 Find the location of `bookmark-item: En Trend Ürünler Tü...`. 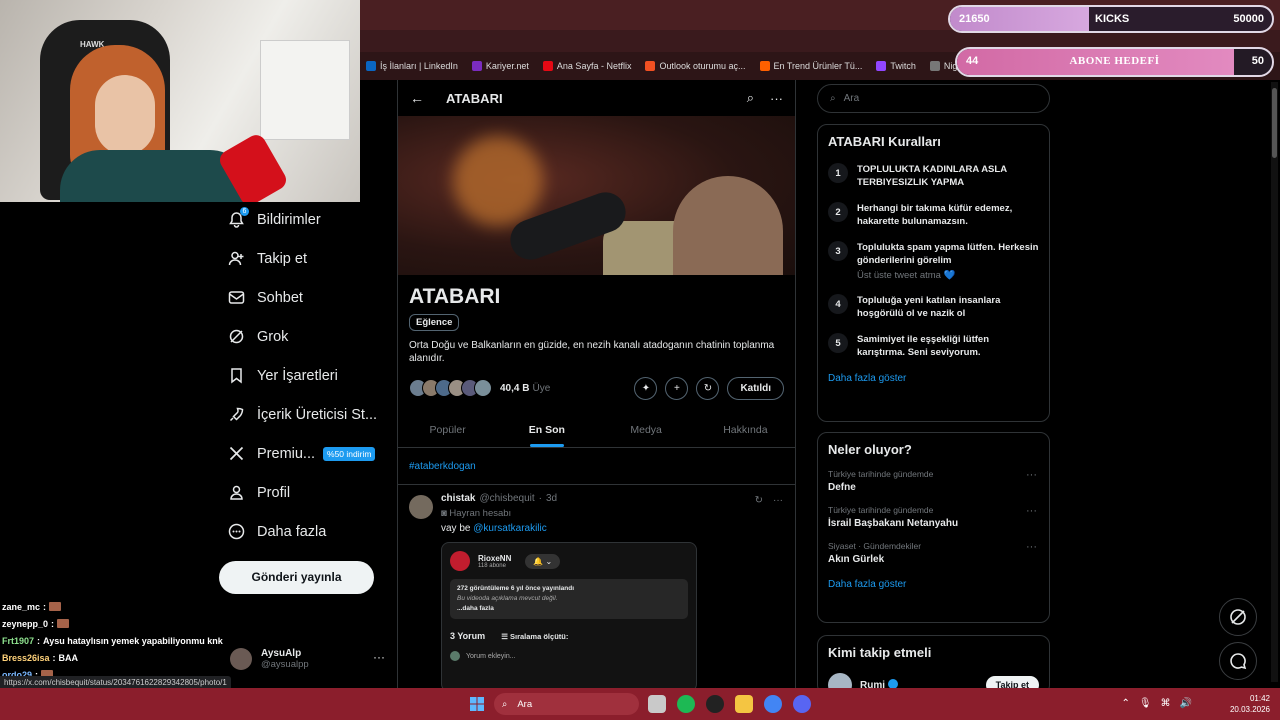

bookmark-item: En Trend Ürünler Tü... is located at coordinates (810, 66).